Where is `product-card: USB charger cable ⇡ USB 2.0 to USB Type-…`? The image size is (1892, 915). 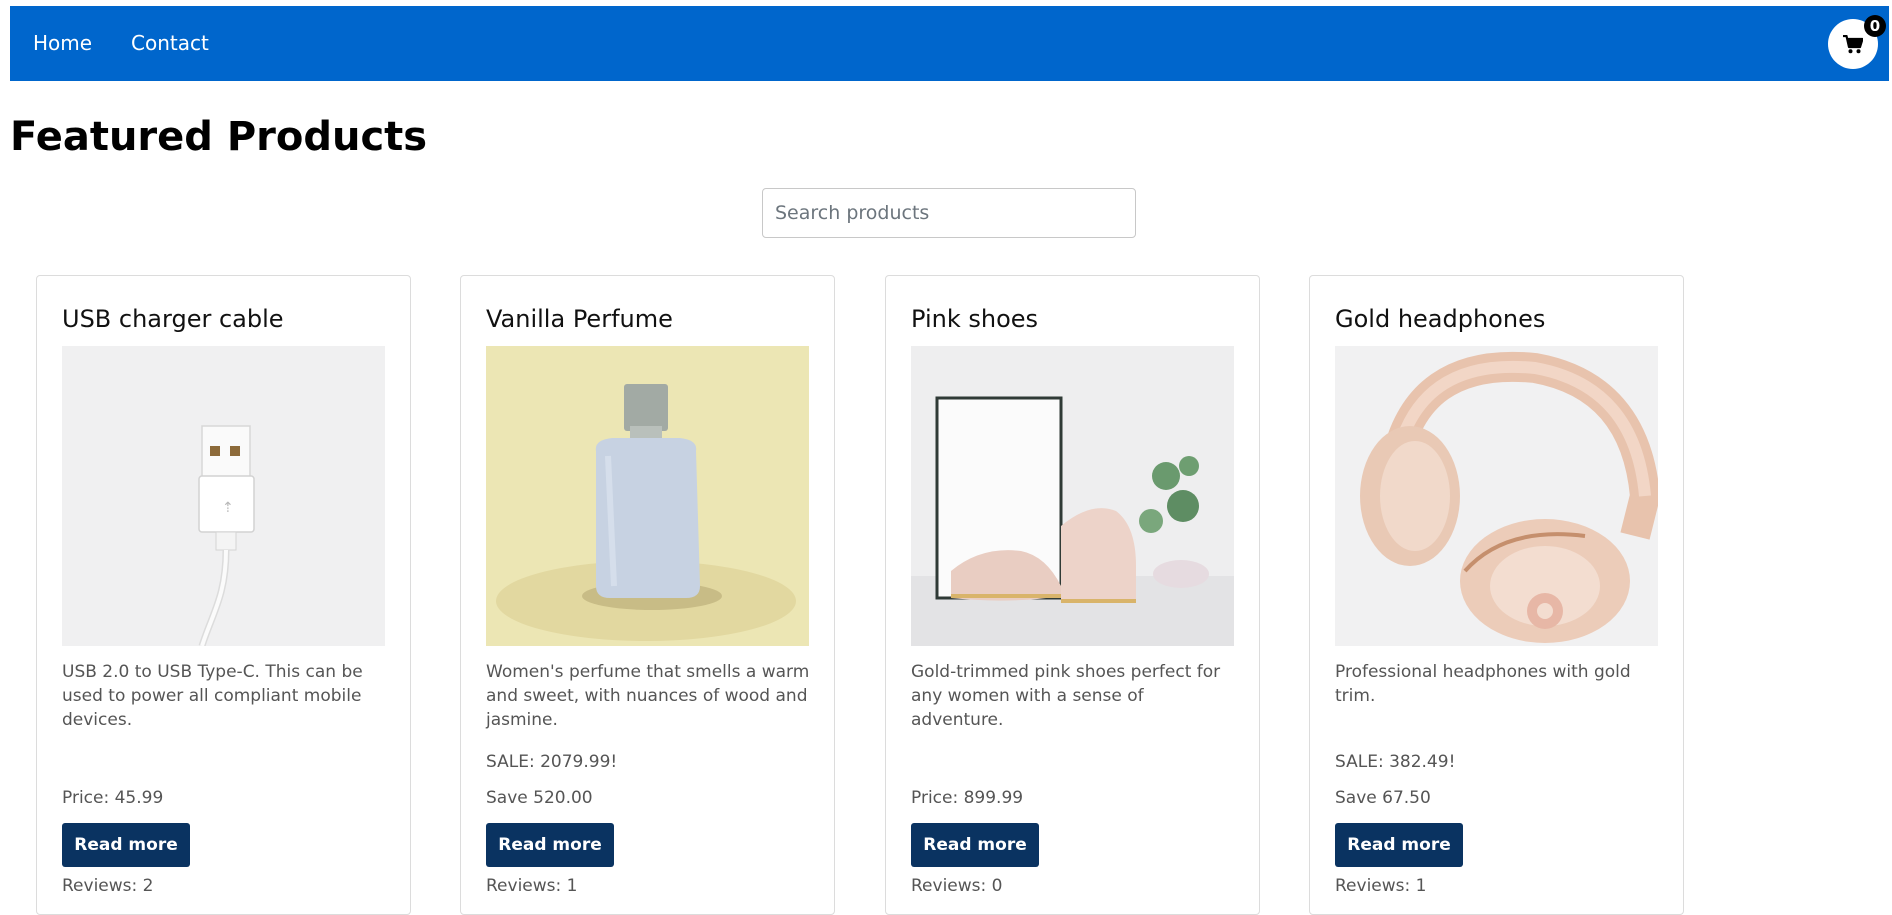
product-card: USB charger cable ⇡ USB 2.0 to USB Type-… is located at coordinates (223, 595).